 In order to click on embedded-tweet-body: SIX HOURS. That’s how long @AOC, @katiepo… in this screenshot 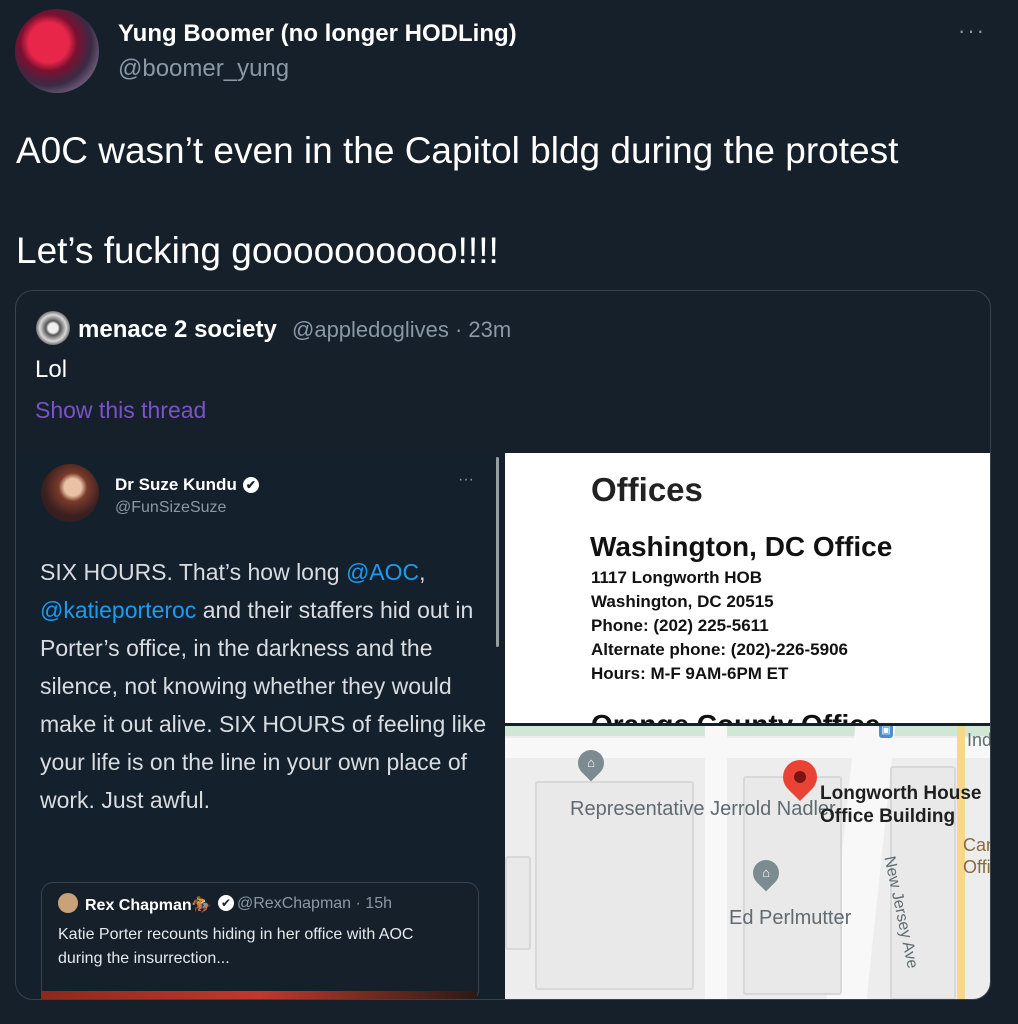, I will do `click(264, 686)`.